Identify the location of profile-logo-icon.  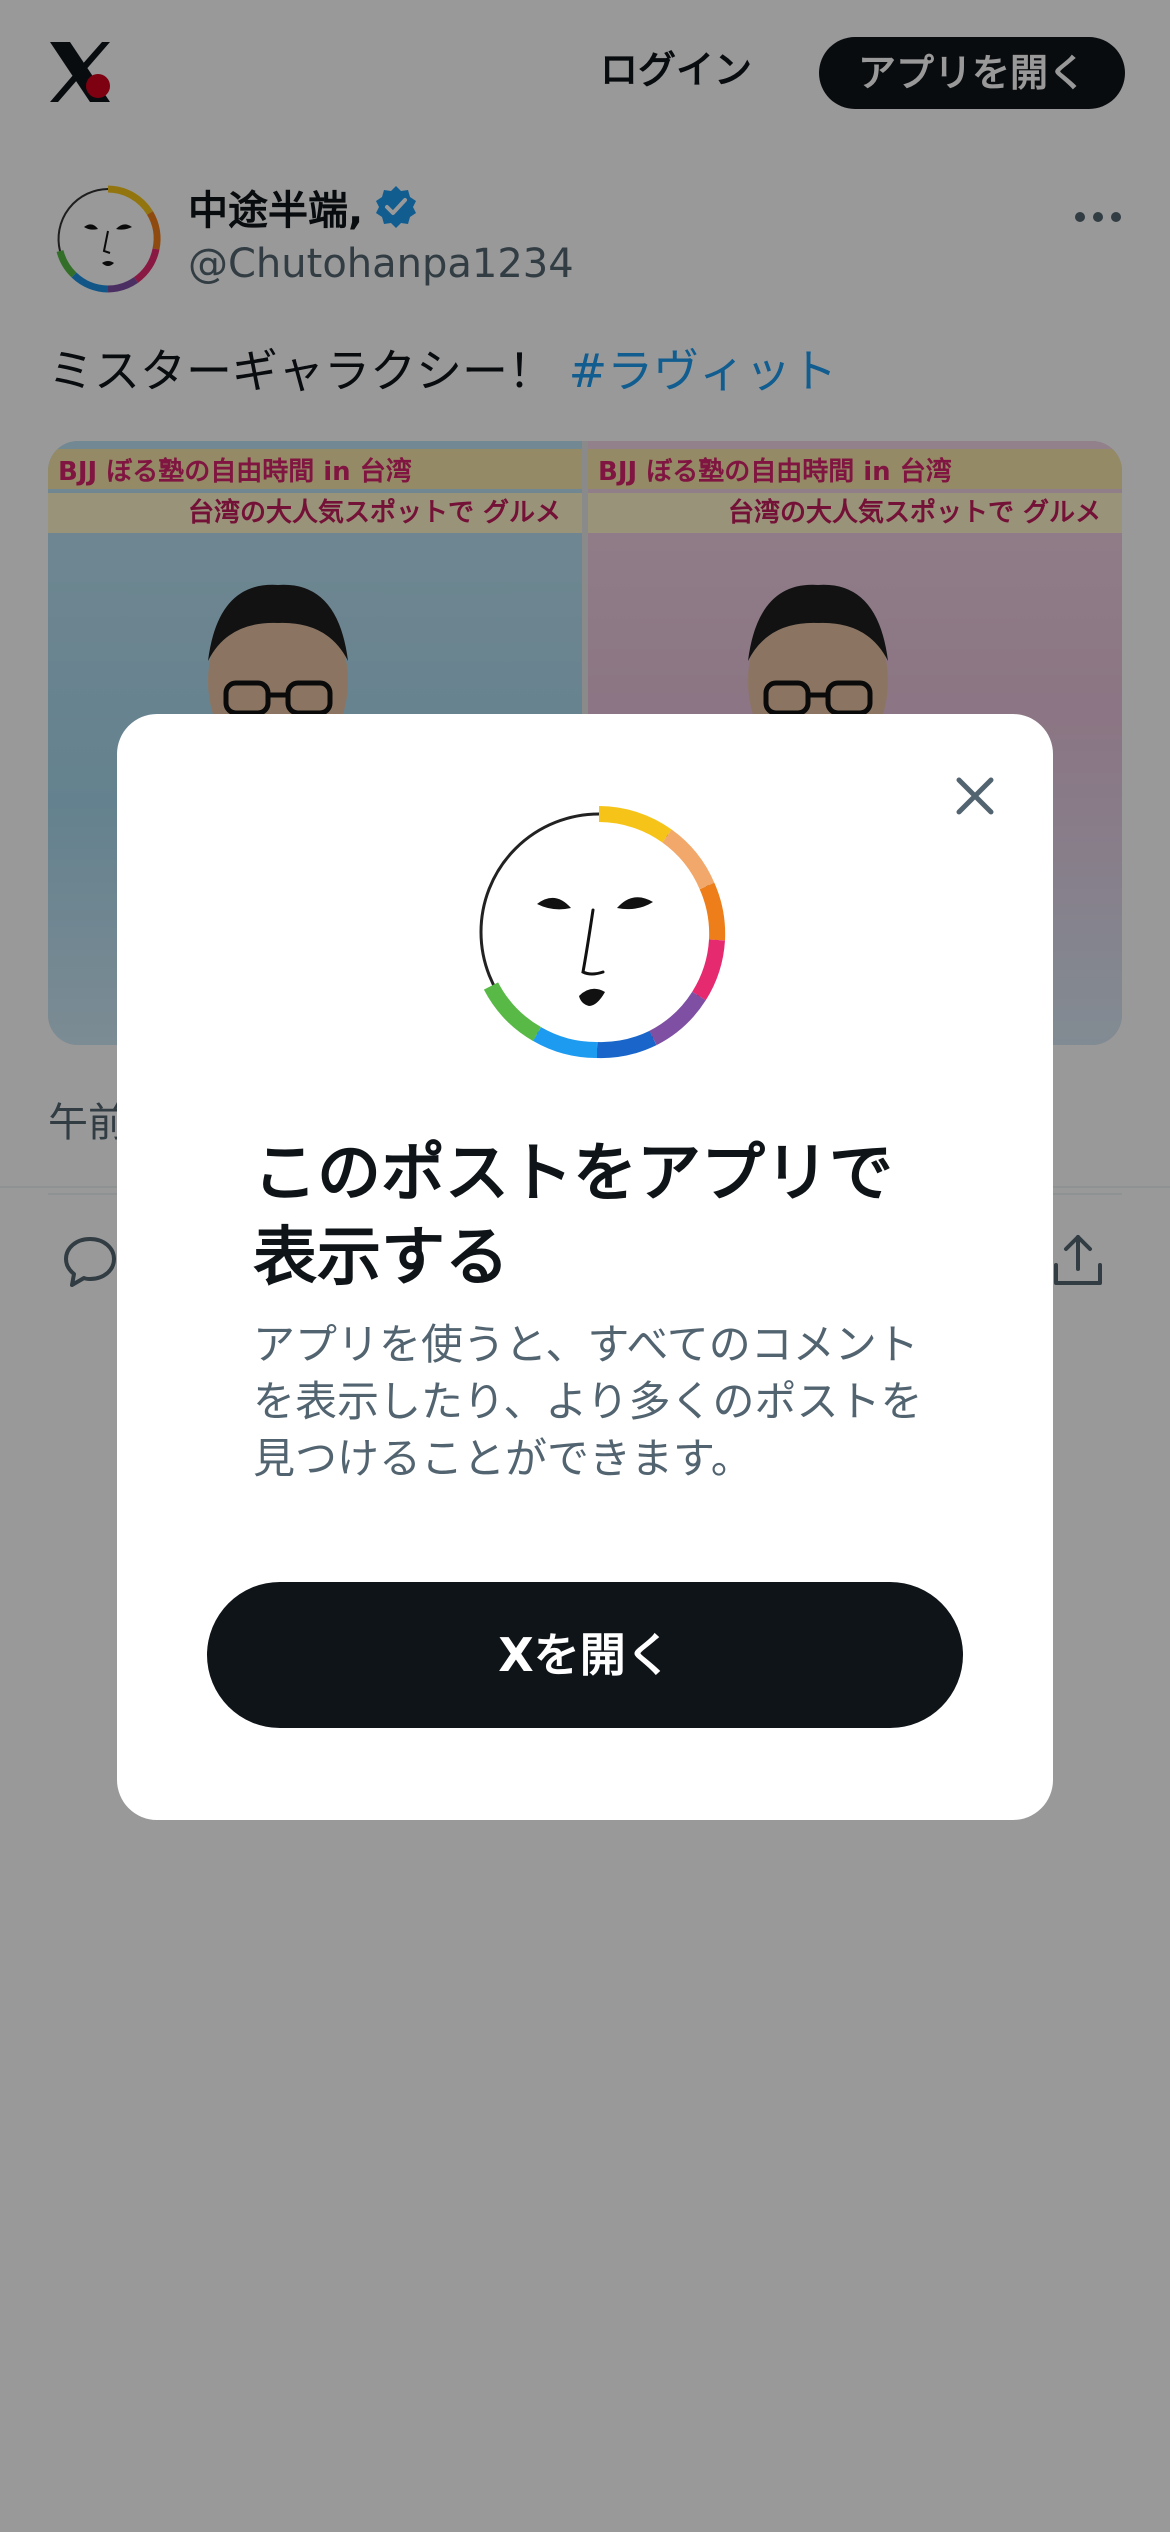
(599, 932).